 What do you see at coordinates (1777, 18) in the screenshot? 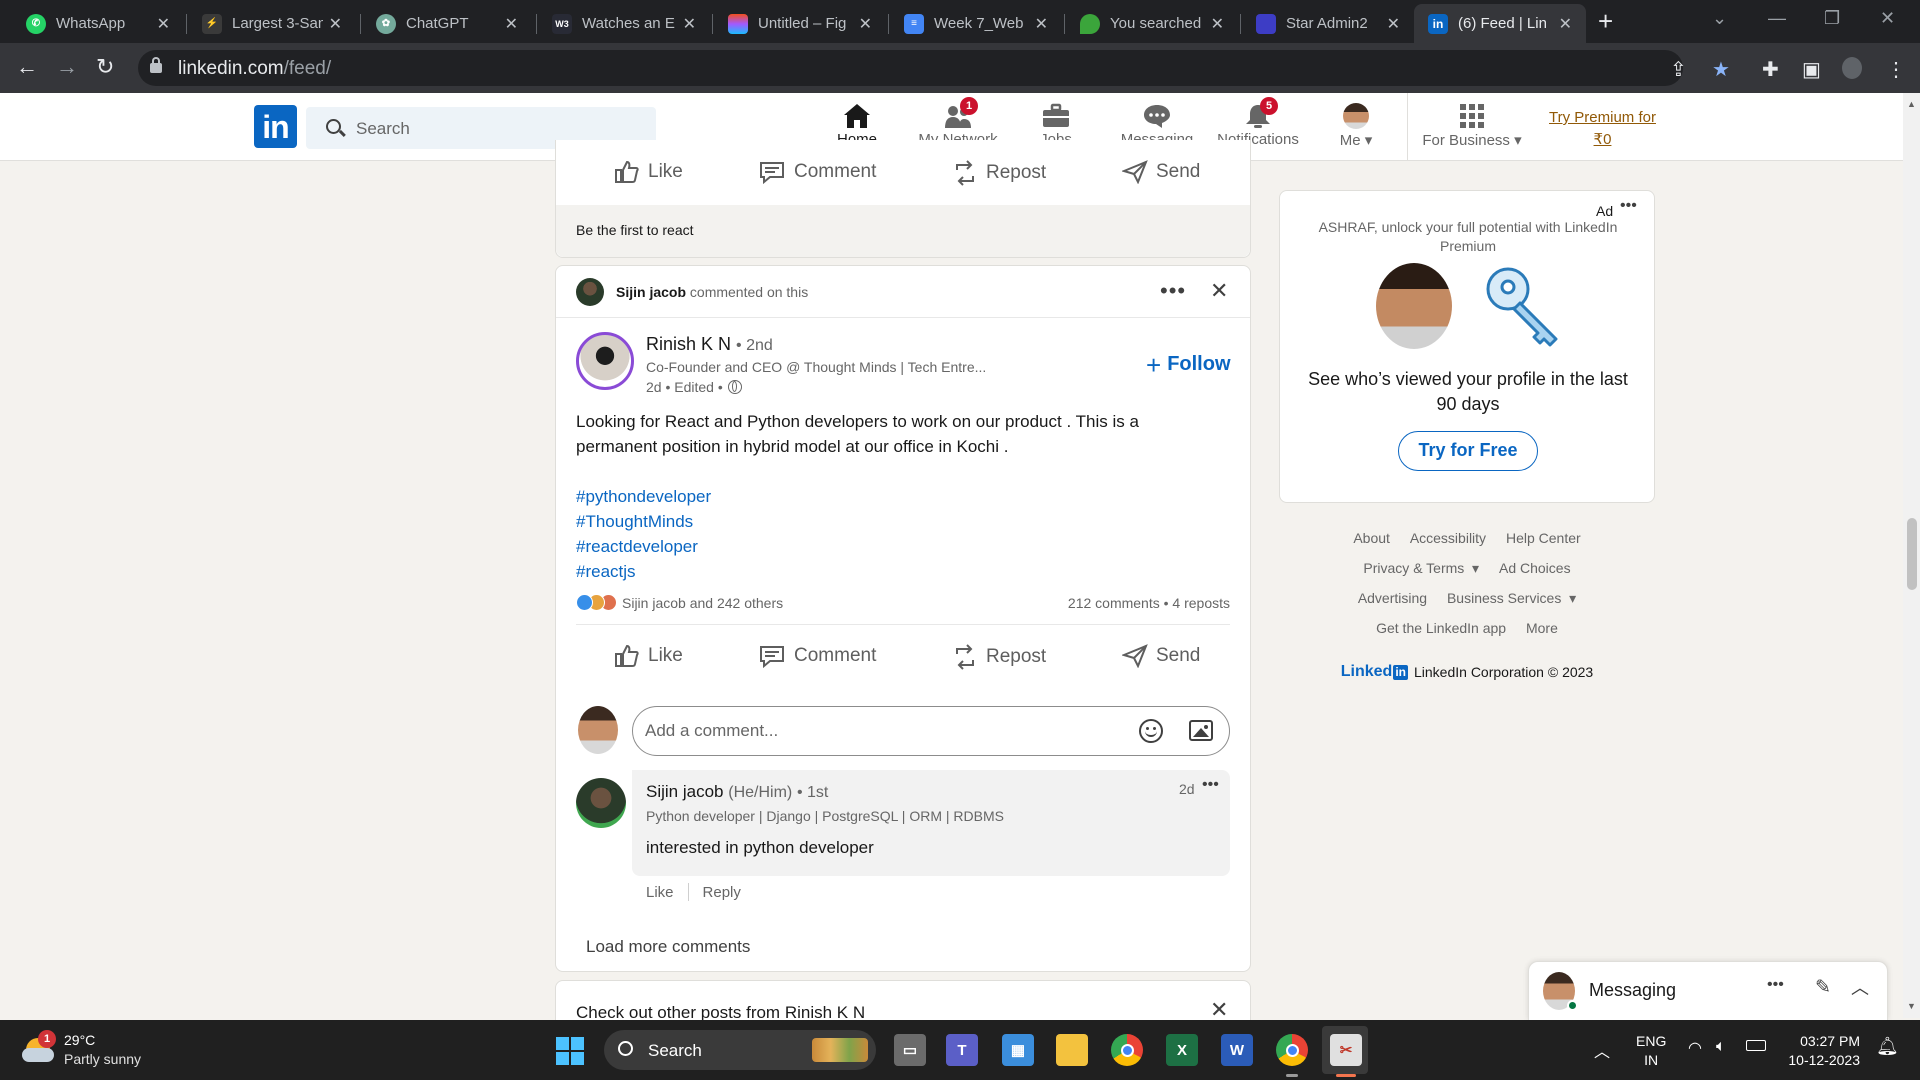
I see `minimize-button: —` at bounding box center [1777, 18].